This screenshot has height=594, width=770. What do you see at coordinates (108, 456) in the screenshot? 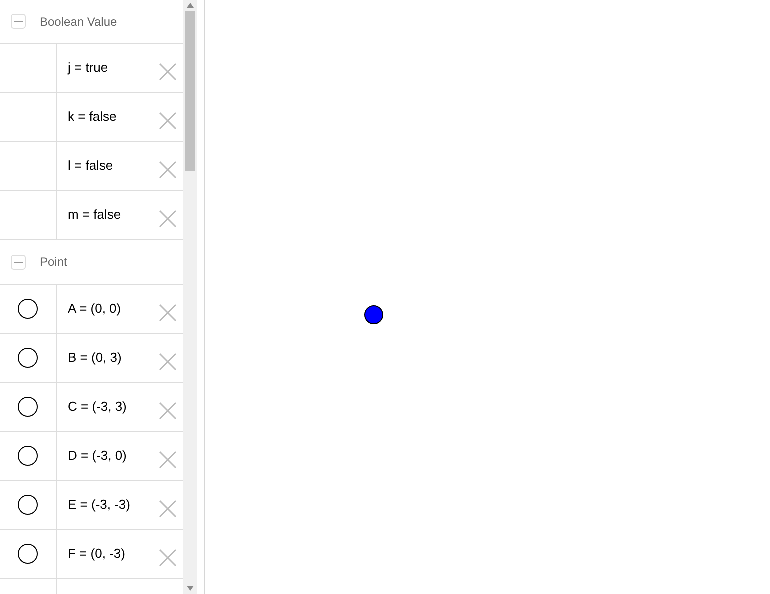
I see `algebra-entry: D = (-3, 0)` at bounding box center [108, 456].